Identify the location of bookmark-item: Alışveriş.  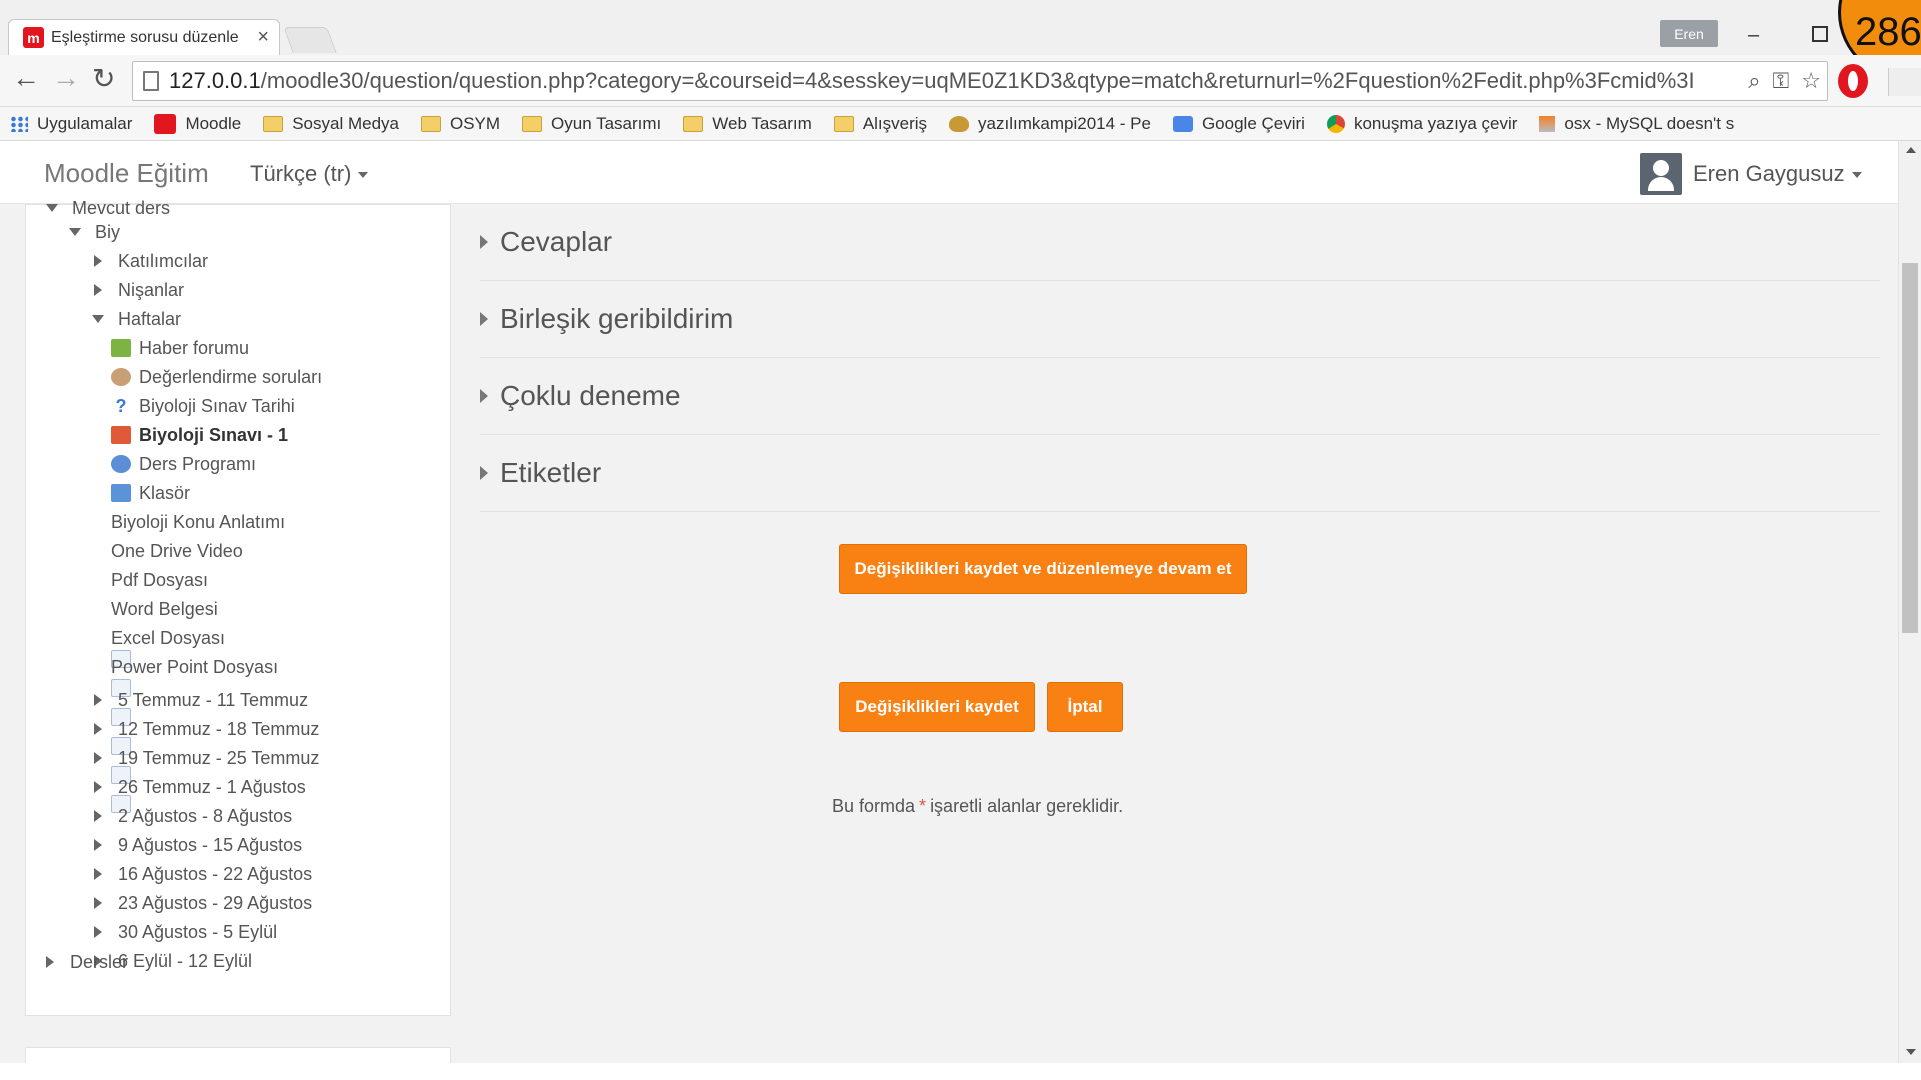
(880, 124).